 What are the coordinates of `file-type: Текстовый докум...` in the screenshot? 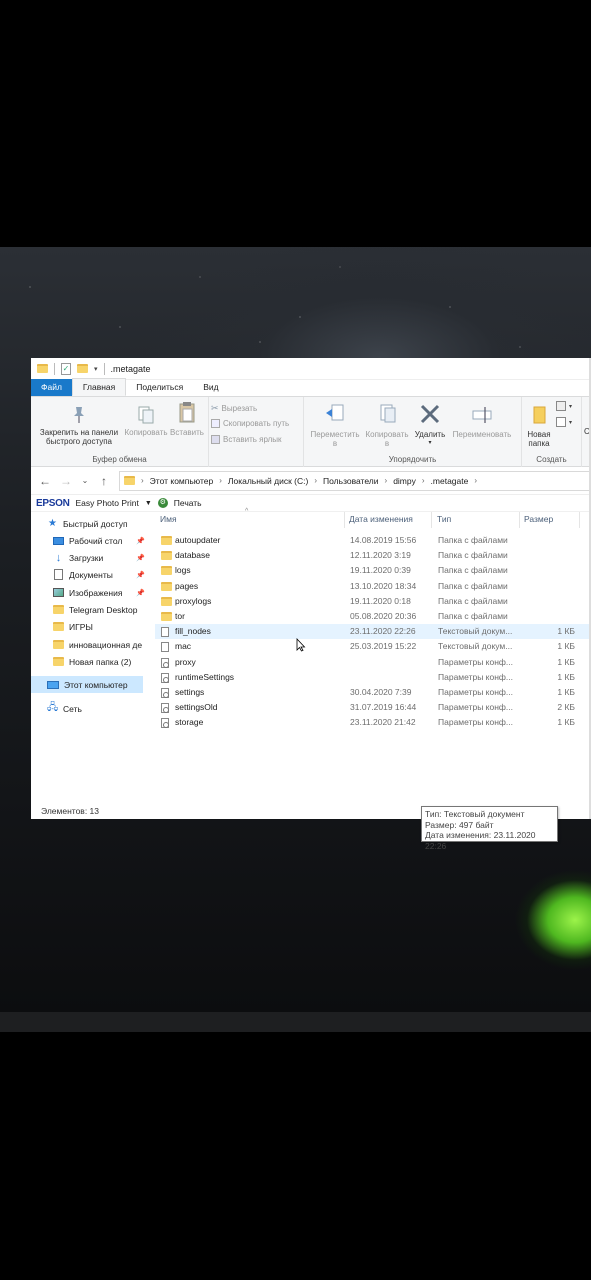 It's located at (475, 631).